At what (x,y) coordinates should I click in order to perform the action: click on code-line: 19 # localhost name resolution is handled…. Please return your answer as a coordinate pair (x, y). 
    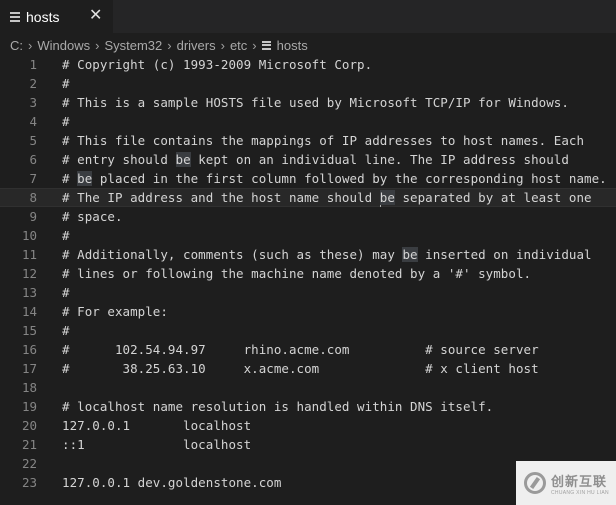
    Looking at the image, I should click on (308, 406).